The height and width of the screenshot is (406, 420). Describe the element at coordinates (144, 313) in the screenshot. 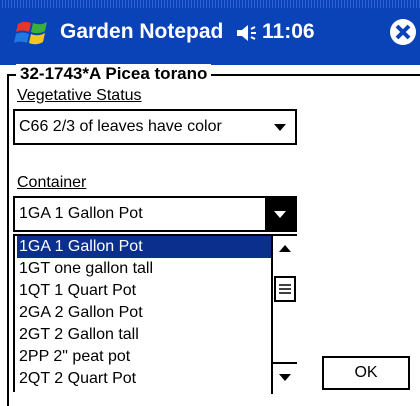

I see `list-item: 2GA 2 Gallon Pot` at that location.